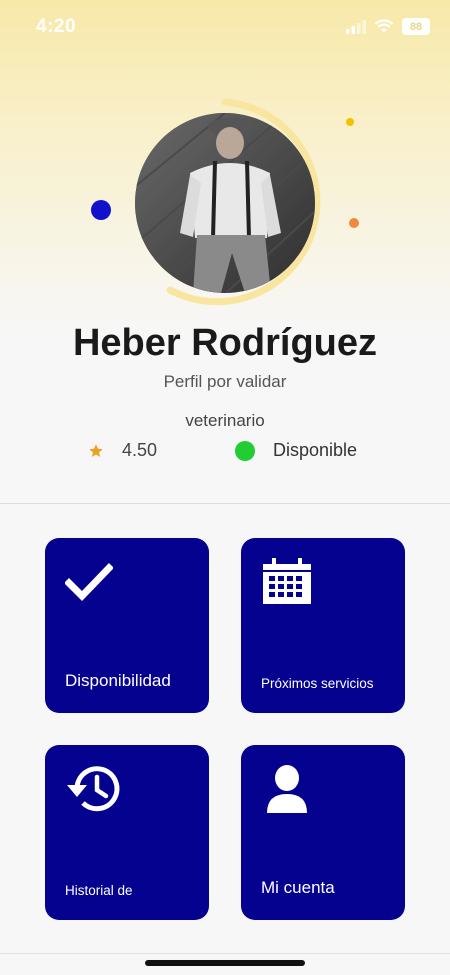  I want to click on tile-label: Mi cuenta, so click(298, 887).